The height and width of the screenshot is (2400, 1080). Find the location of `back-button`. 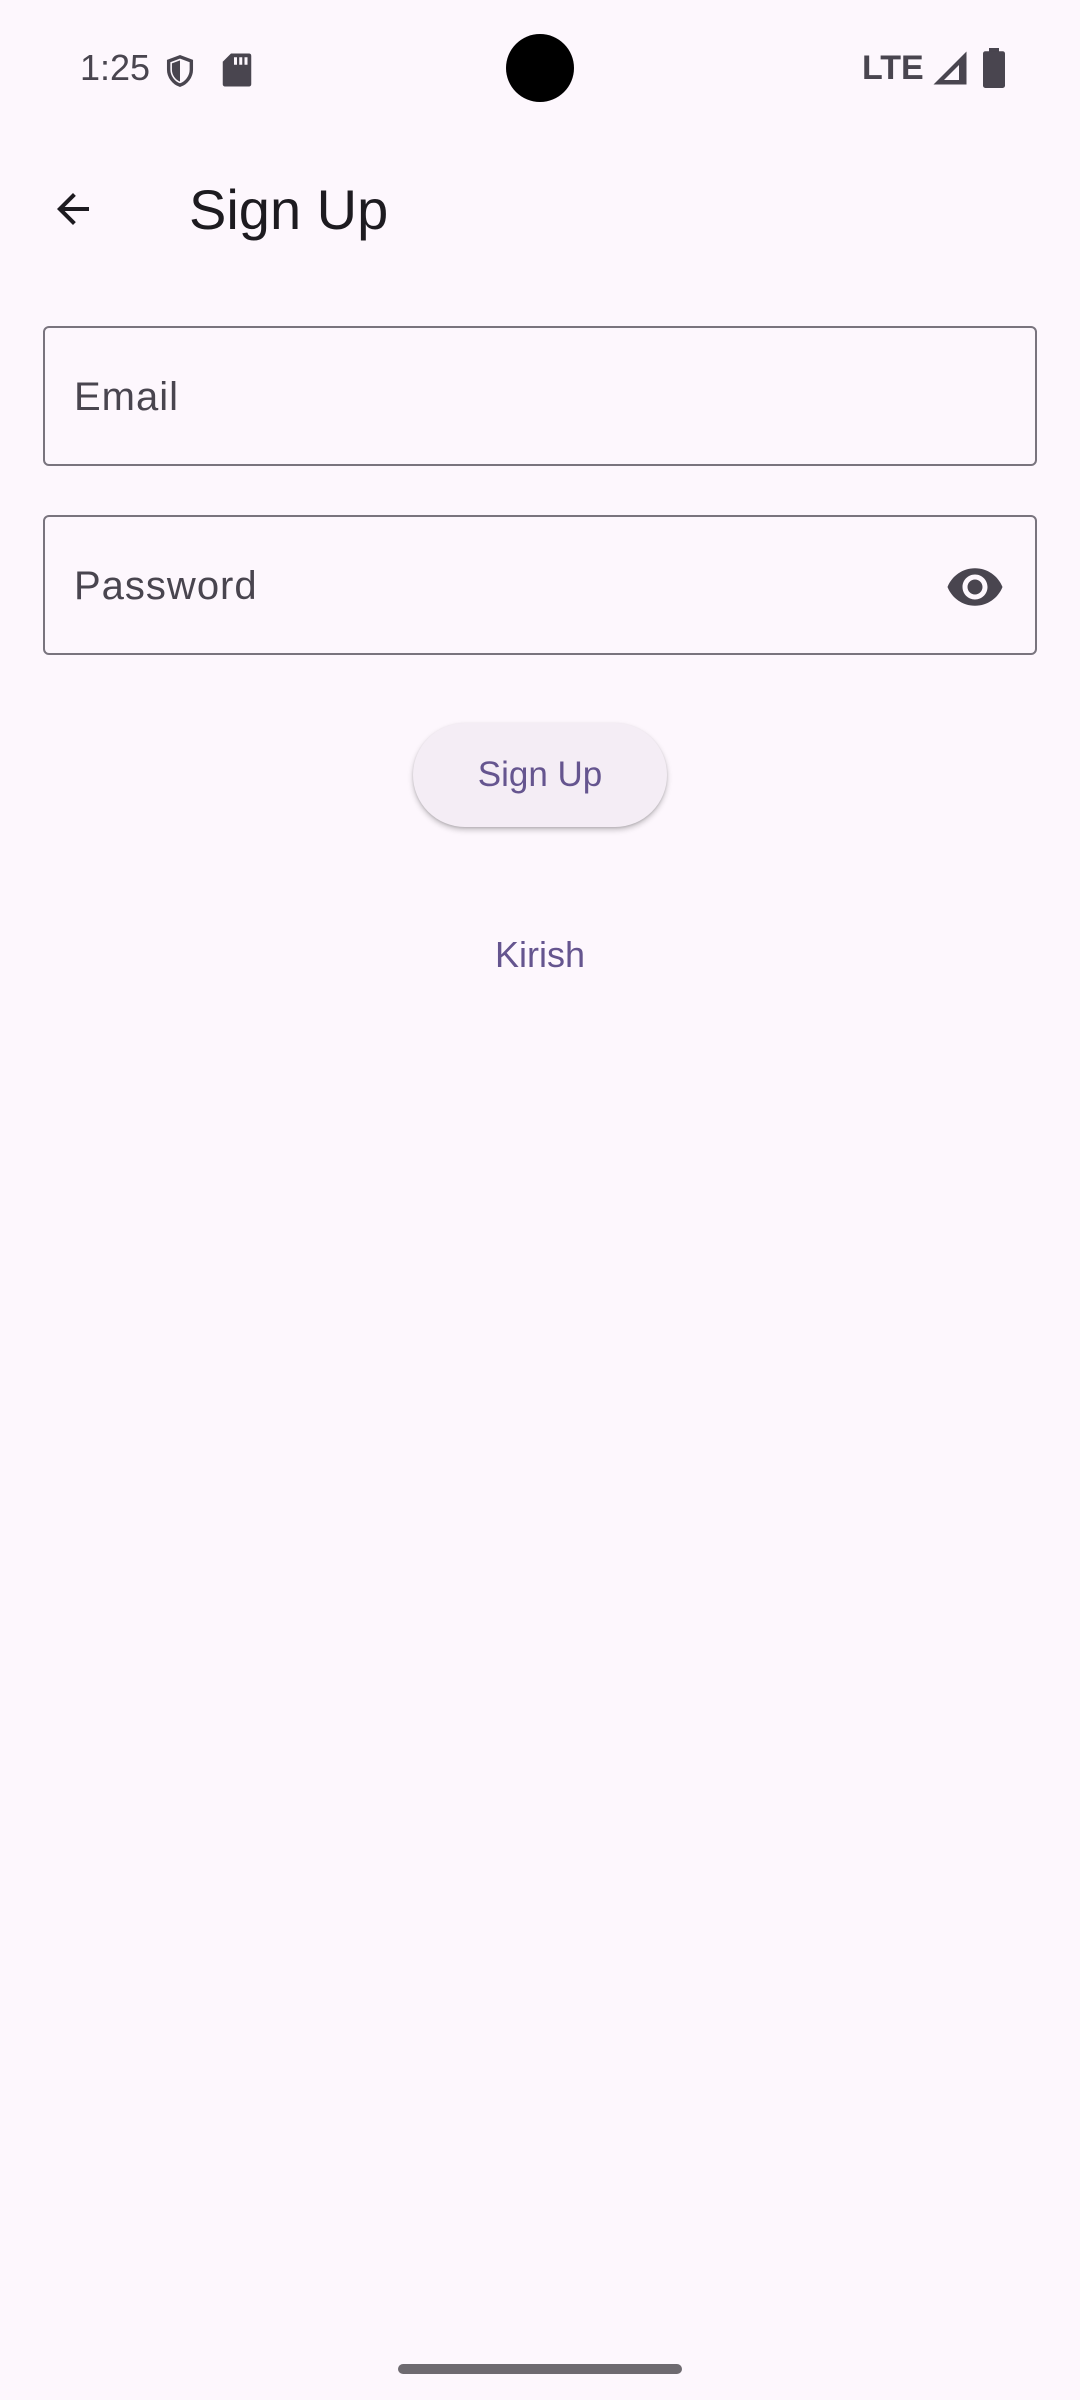

back-button is located at coordinates (73, 209).